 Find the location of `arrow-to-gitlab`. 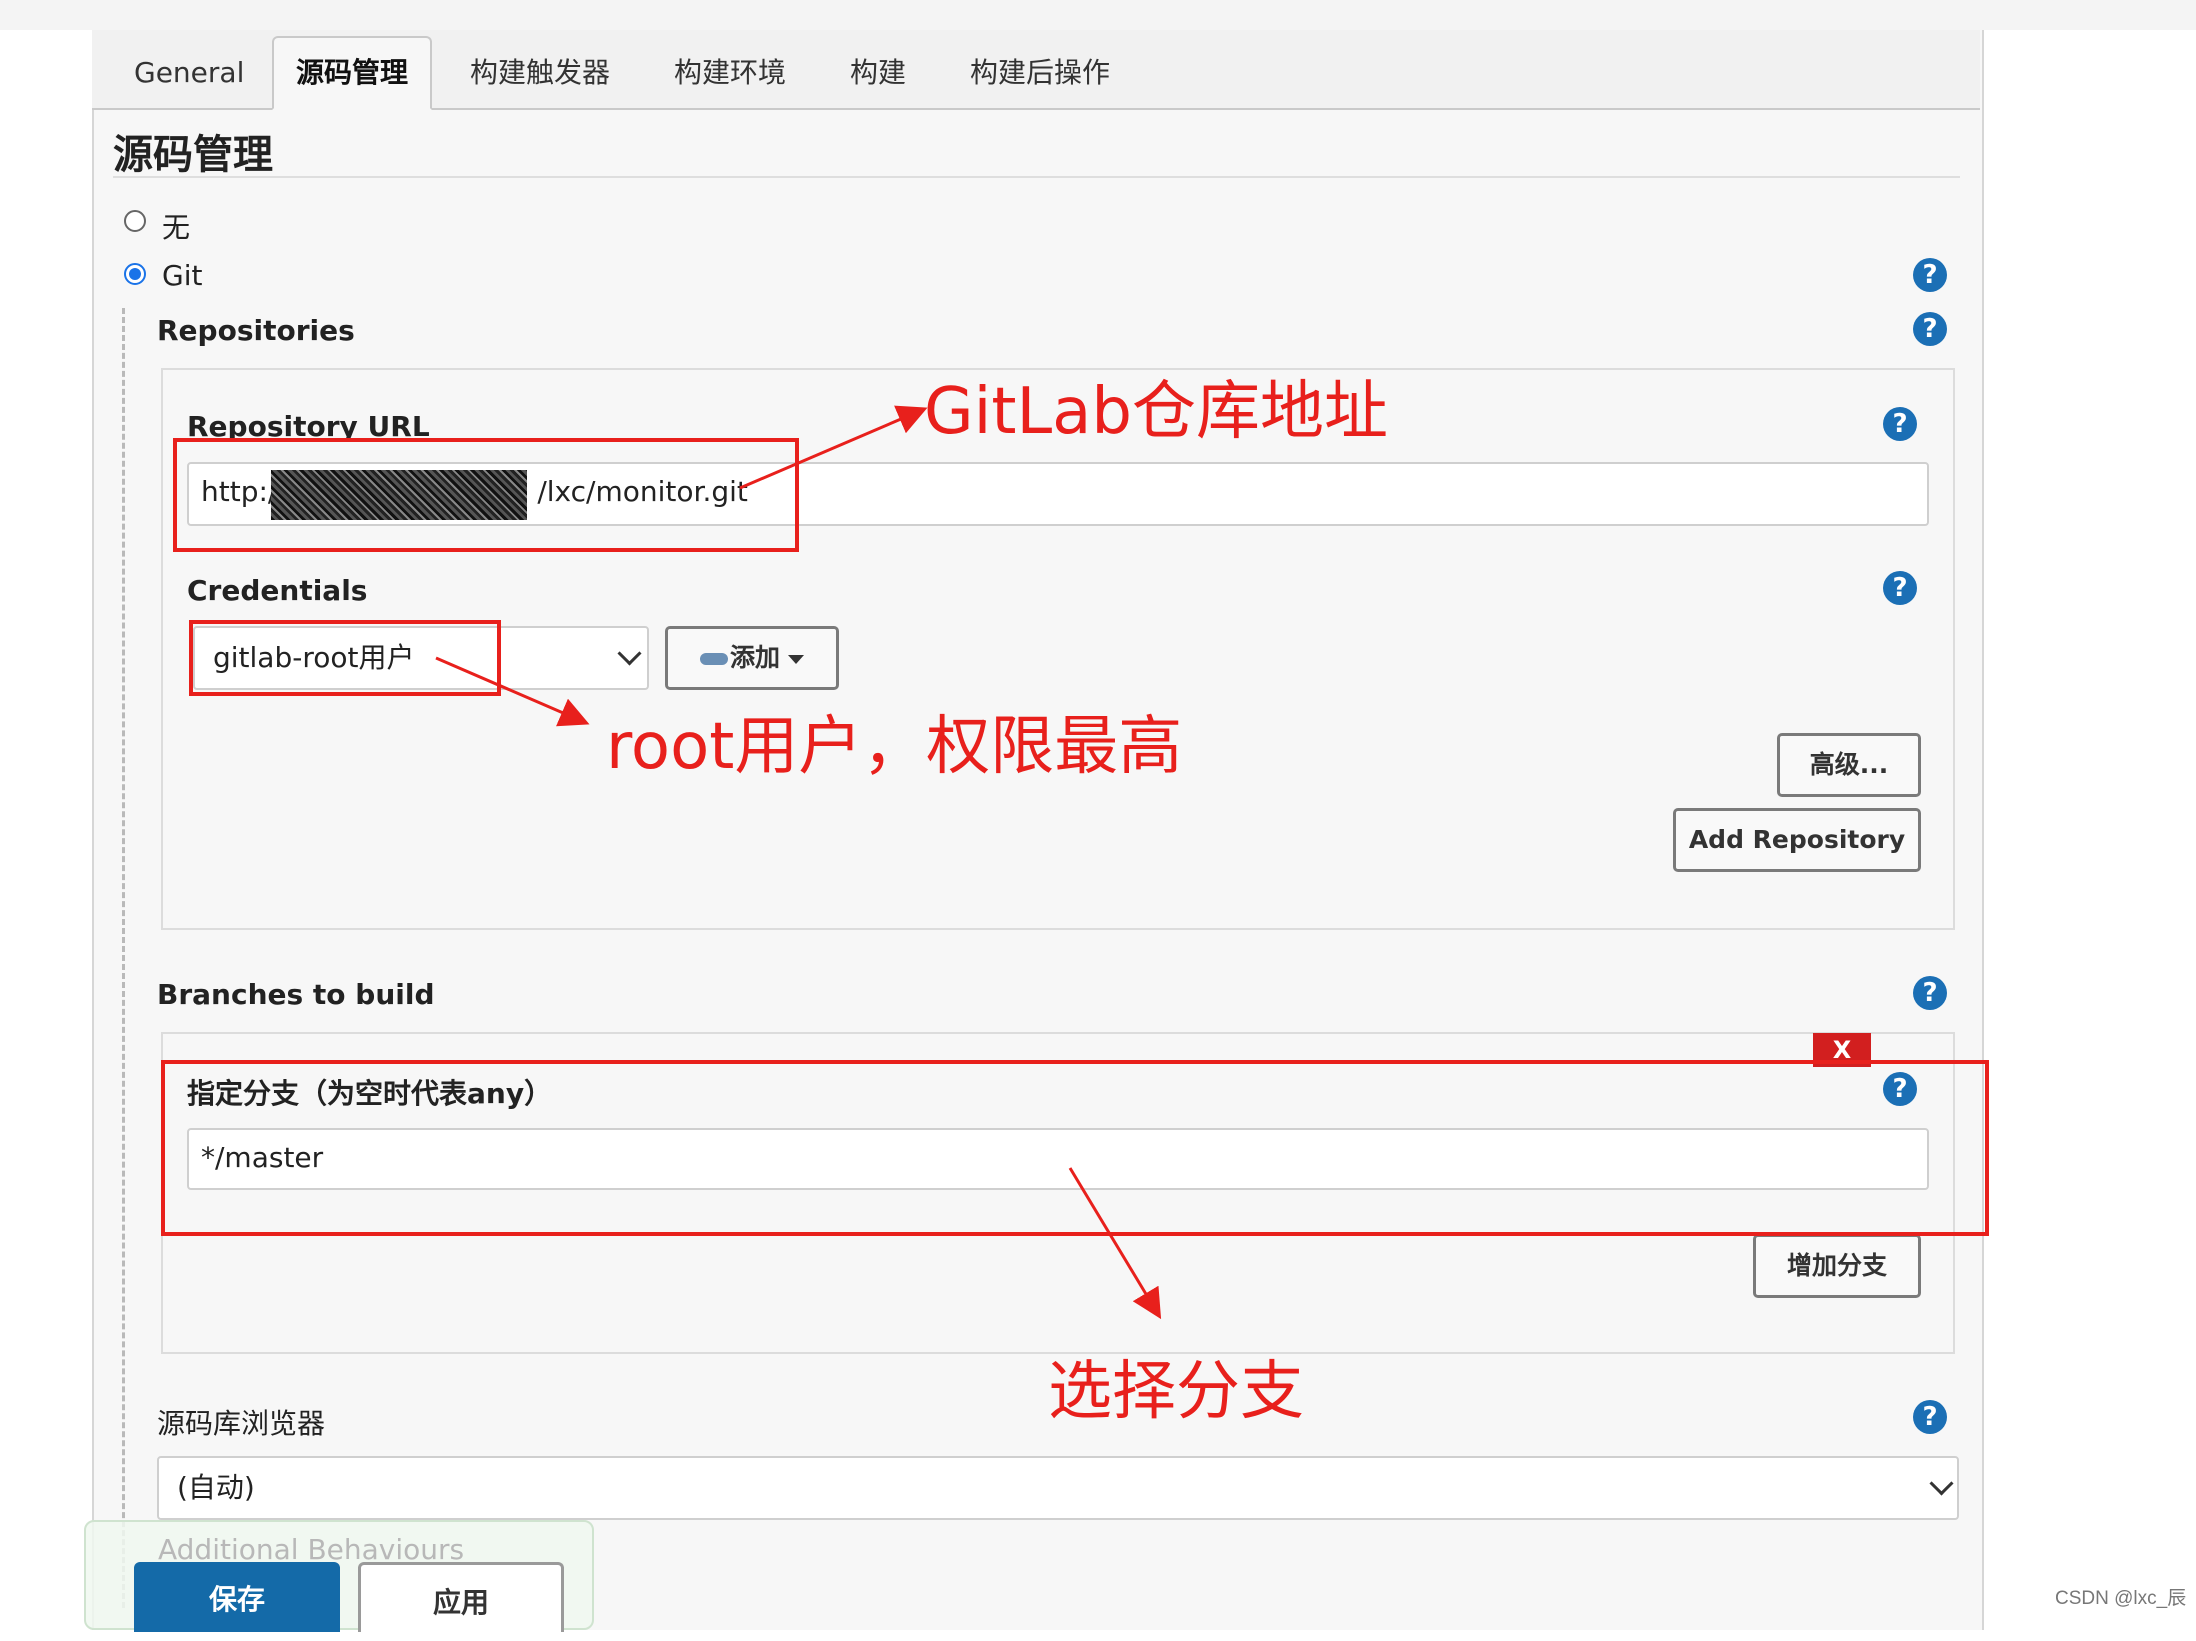

arrow-to-gitlab is located at coordinates (833, 447).